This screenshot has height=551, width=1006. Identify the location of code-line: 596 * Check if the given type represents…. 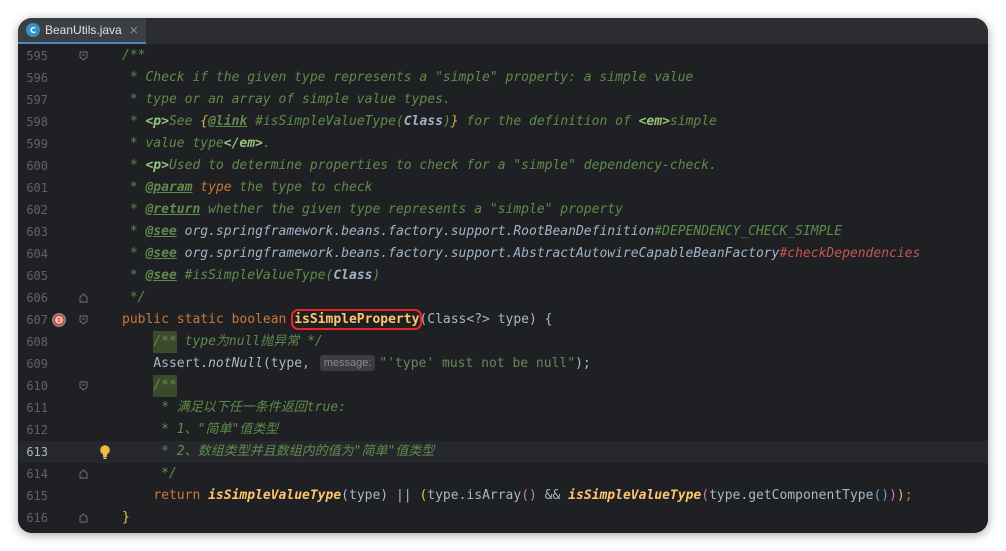
(503, 78).